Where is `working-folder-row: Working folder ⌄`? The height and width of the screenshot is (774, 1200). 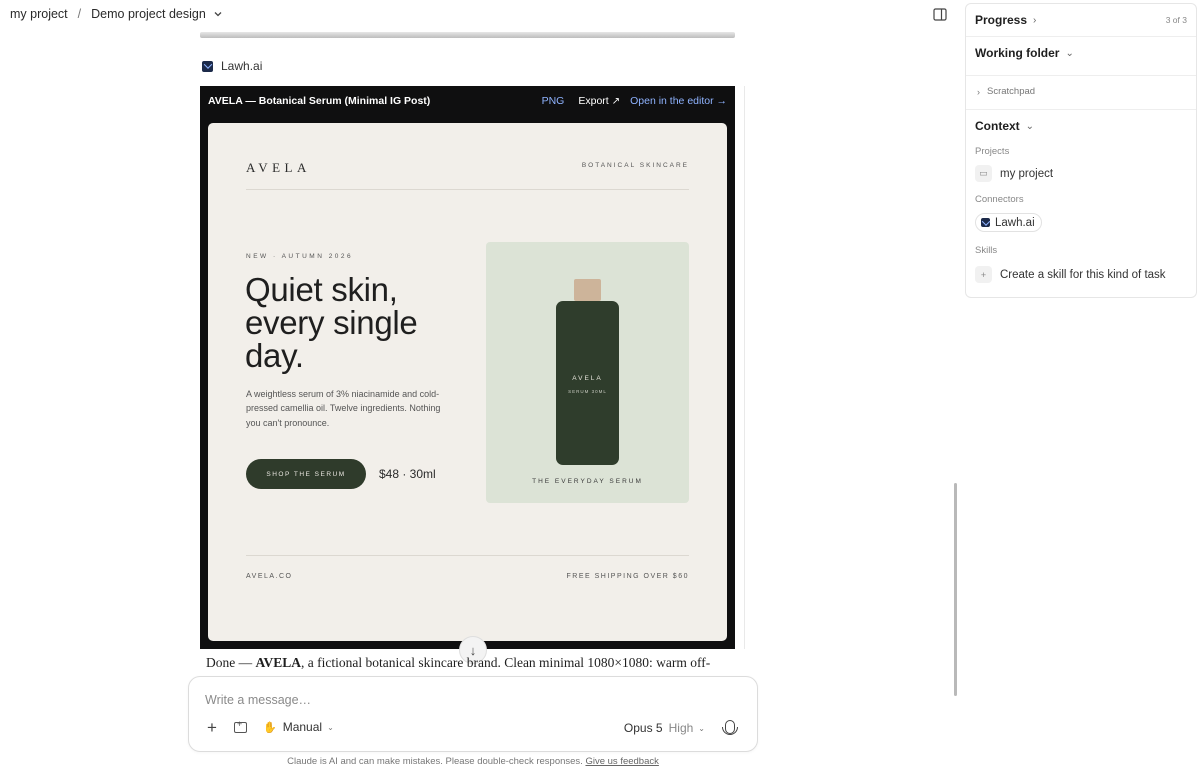 working-folder-row: Working folder ⌄ is located at coordinates (1081, 53).